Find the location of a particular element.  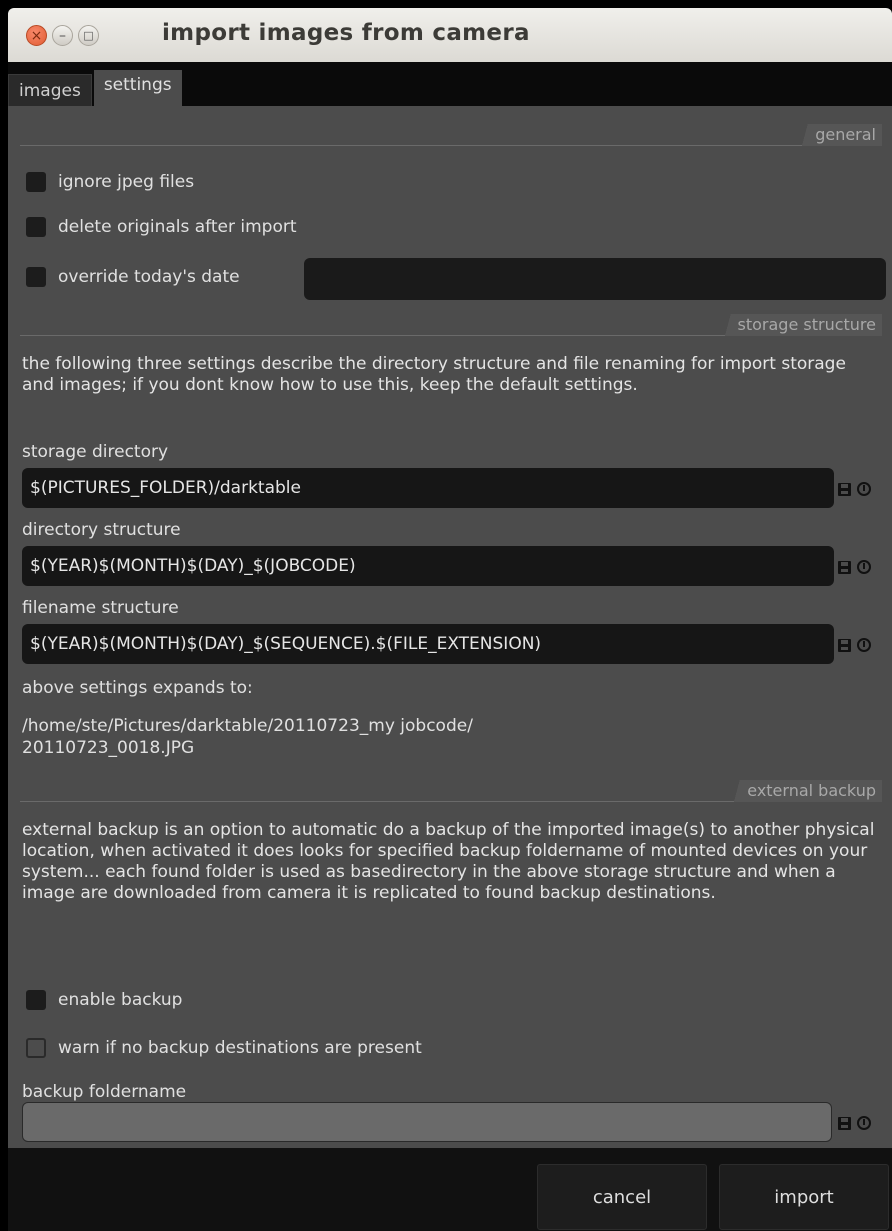

maximize-window-button: □ is located at coordinates (88, 35).